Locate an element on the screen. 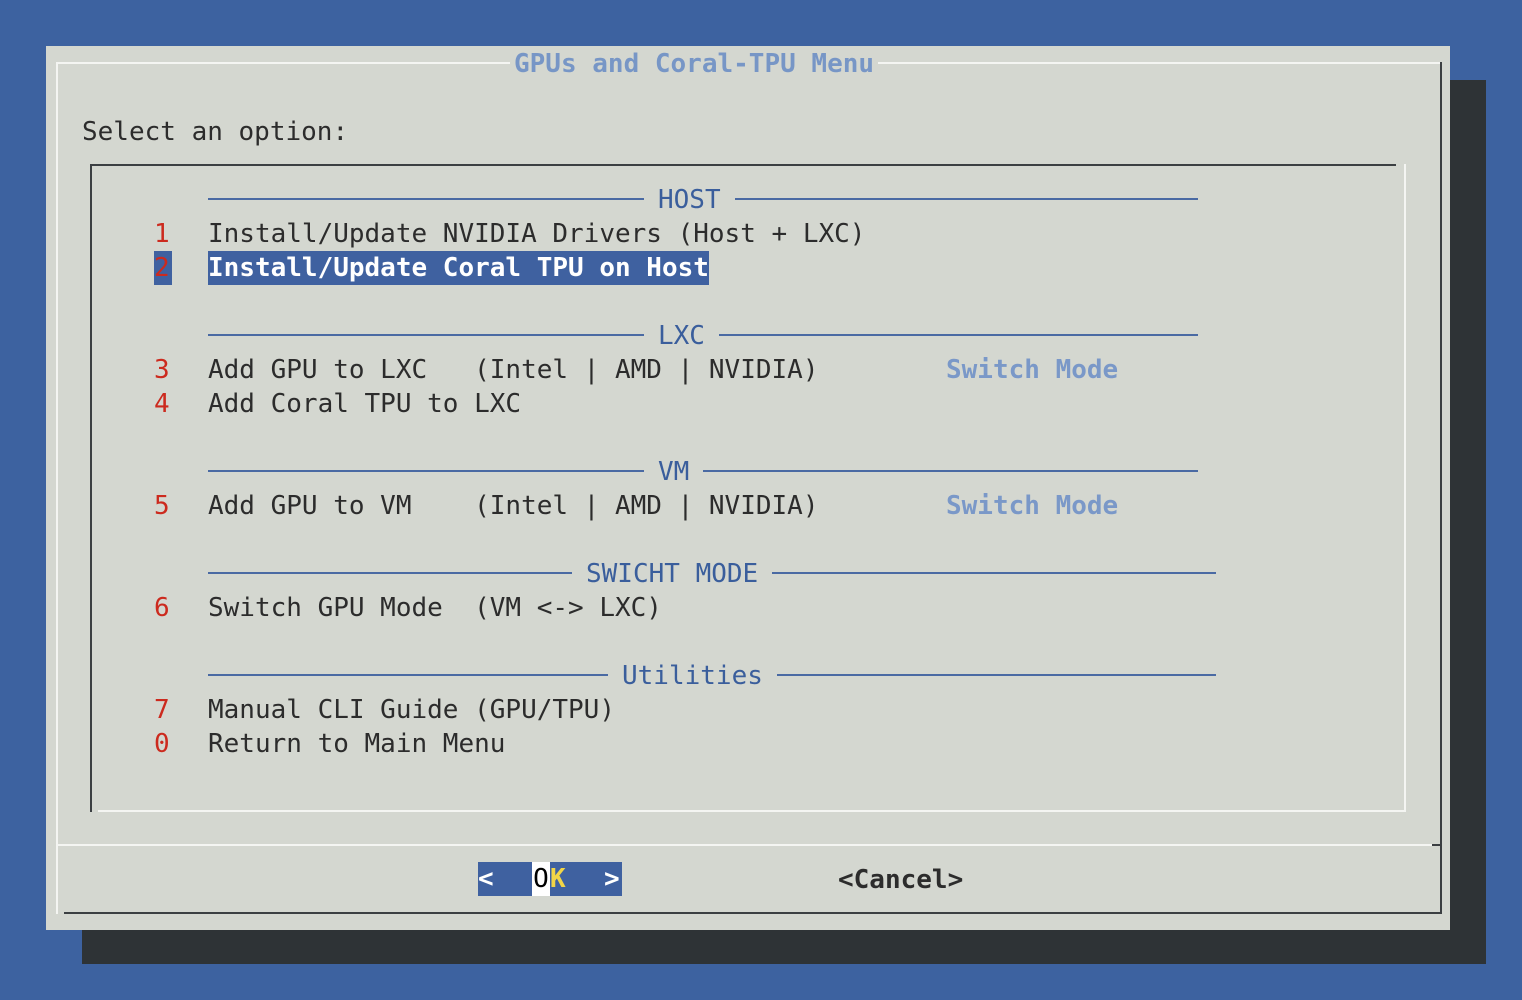 The height and width of the screenshot is (1000, 1522). list-frame-top is located at coordinates (743, 165).